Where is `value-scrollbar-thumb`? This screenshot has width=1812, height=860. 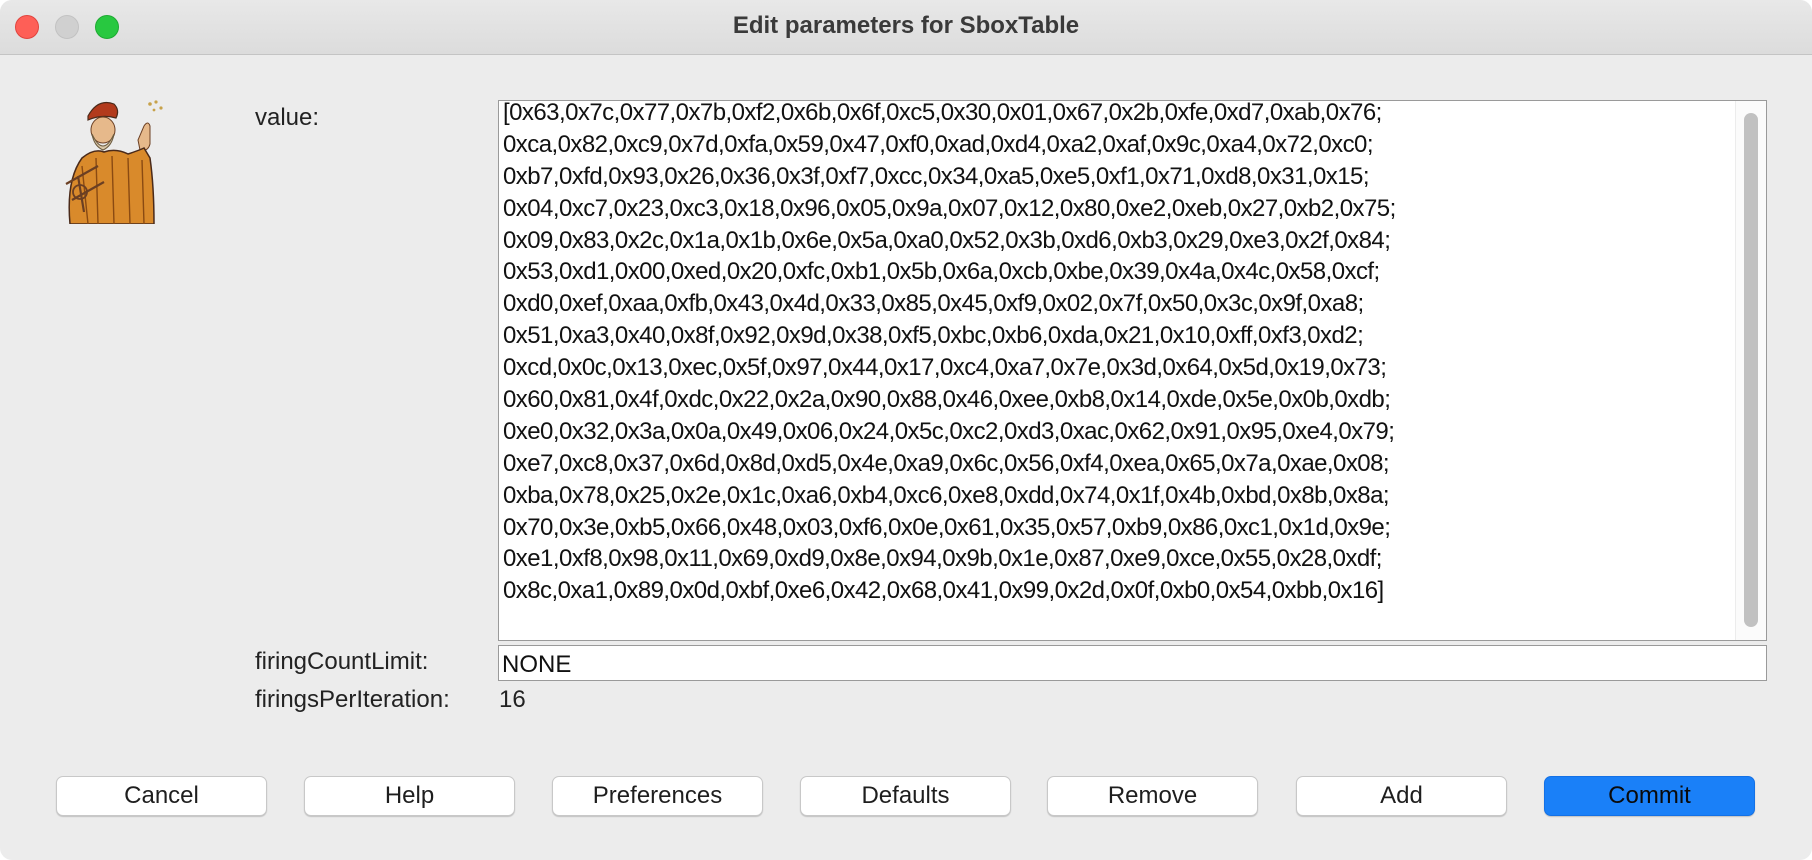
value-scrollbar-thumb is located at coordinates (1751, 370).